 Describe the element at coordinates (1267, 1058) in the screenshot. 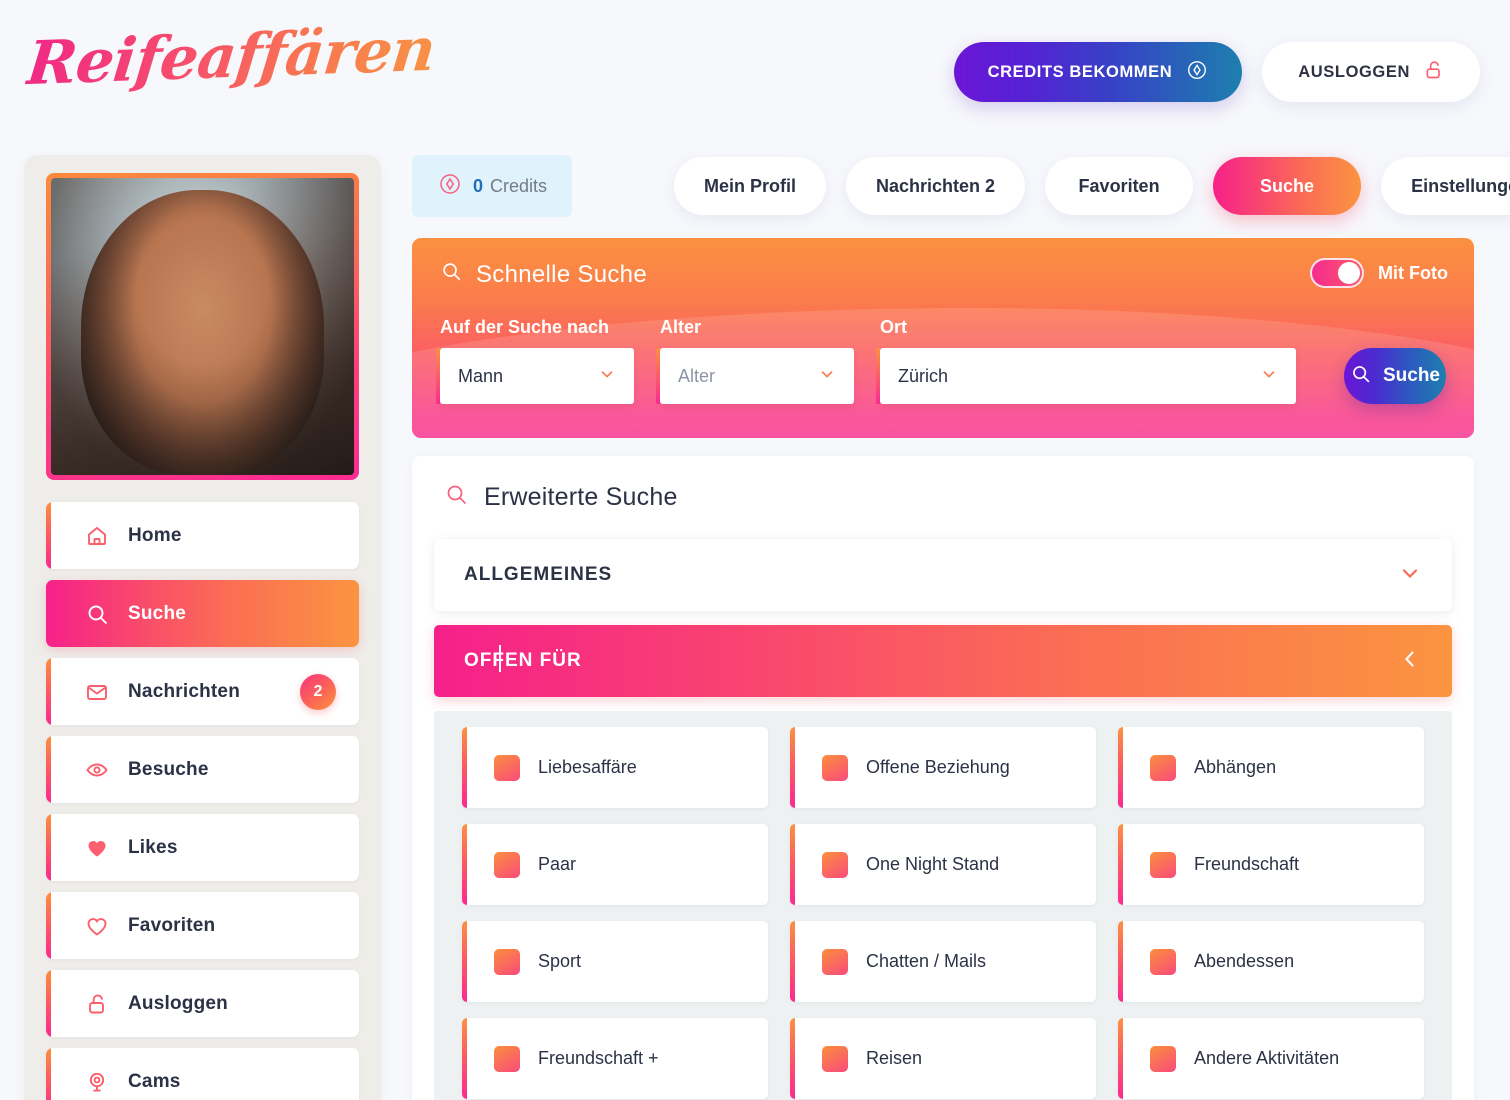

I see `option-label: Andere Aktivitäten` at that location.